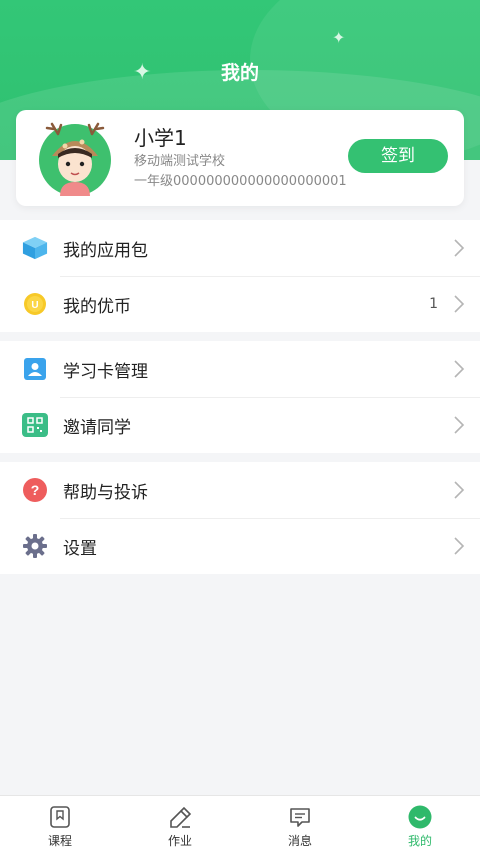  I want to click on grade-id: 一年级000000000000000000001, so click(240, 181).